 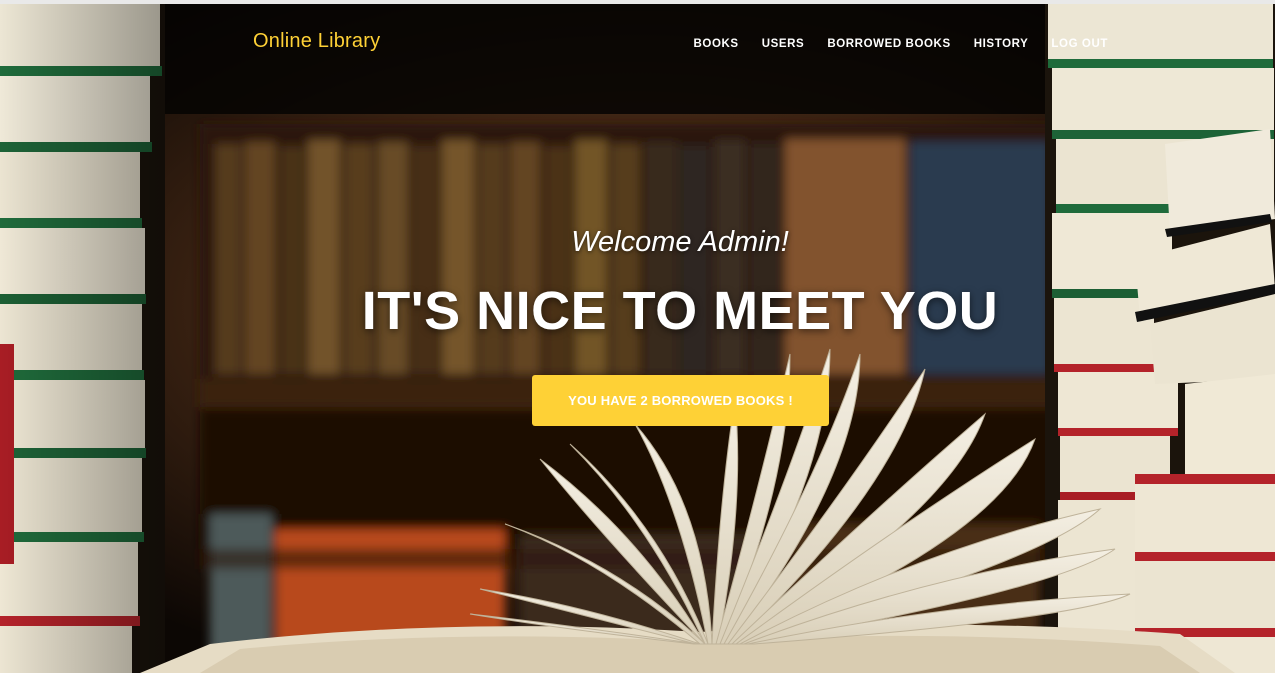 I want to click on nav-link-users: USERS, so click(x=783, y=44).